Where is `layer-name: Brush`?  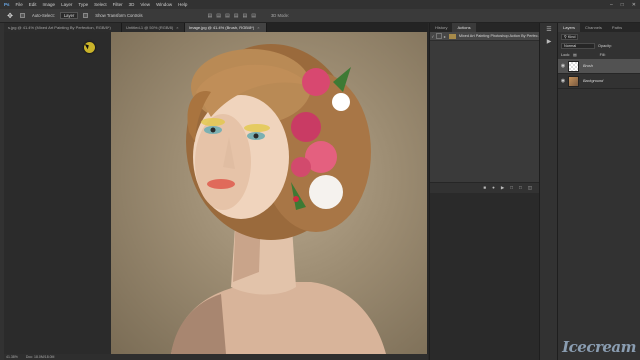 layer-name: Brush is located at coordinates (588, 66).